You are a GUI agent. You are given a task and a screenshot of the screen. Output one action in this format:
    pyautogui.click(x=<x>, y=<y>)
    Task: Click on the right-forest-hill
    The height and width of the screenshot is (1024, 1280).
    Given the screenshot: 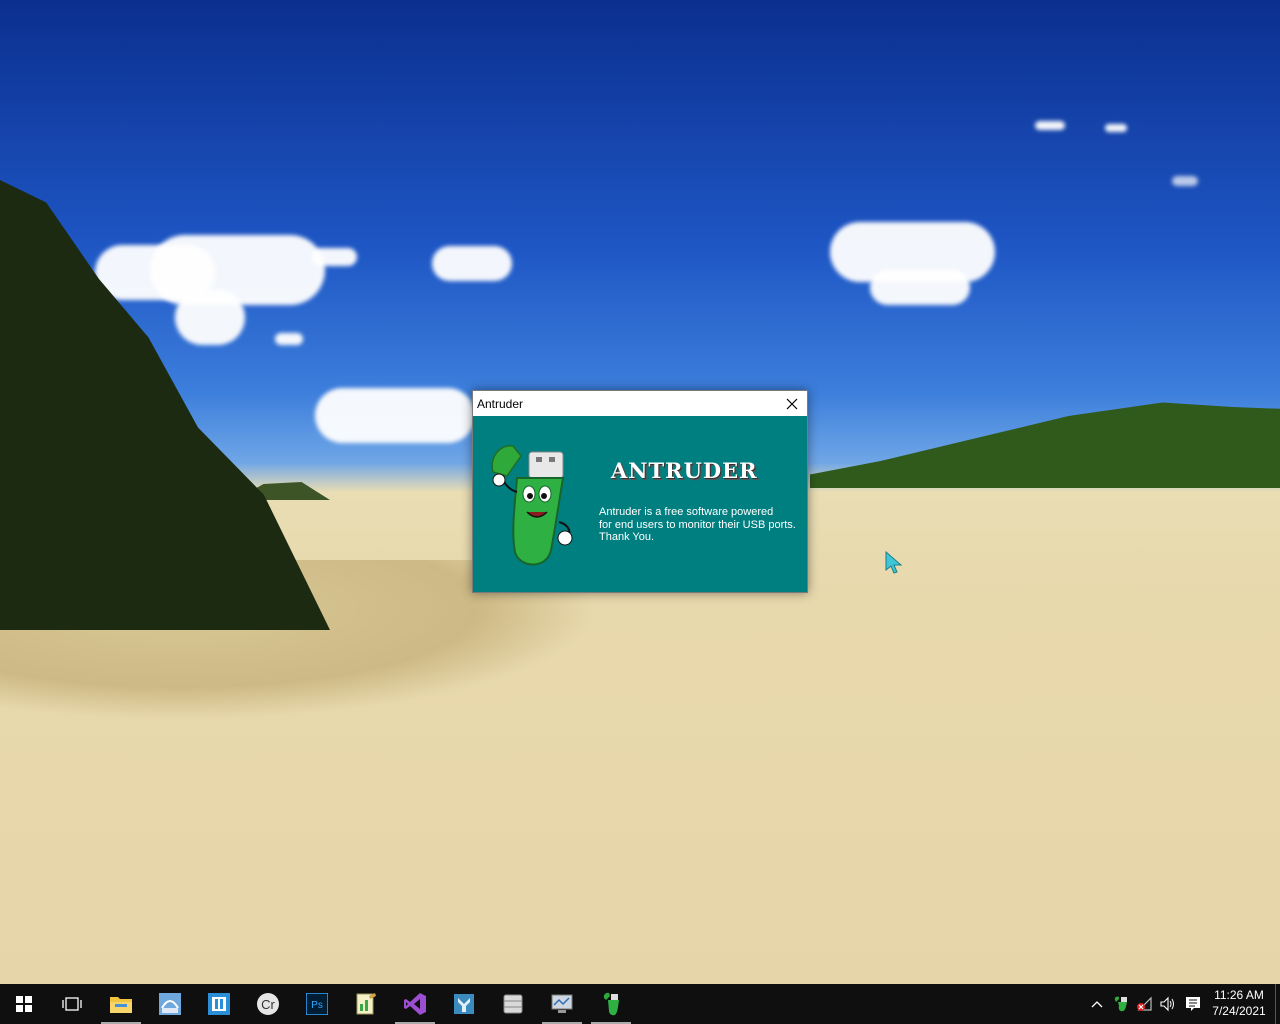 What is the action you would take?
    pyautogui.click(x=1045, y=445)
    